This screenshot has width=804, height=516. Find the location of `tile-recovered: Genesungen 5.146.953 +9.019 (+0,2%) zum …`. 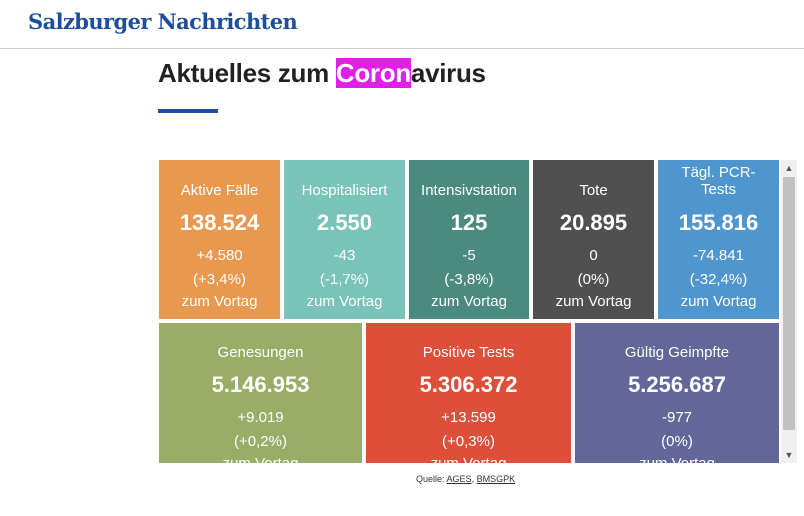

tile-recovered: Genesungen 5.146.953 +9.019 (+0,2%) zum … is located at coordinates (260, 393).